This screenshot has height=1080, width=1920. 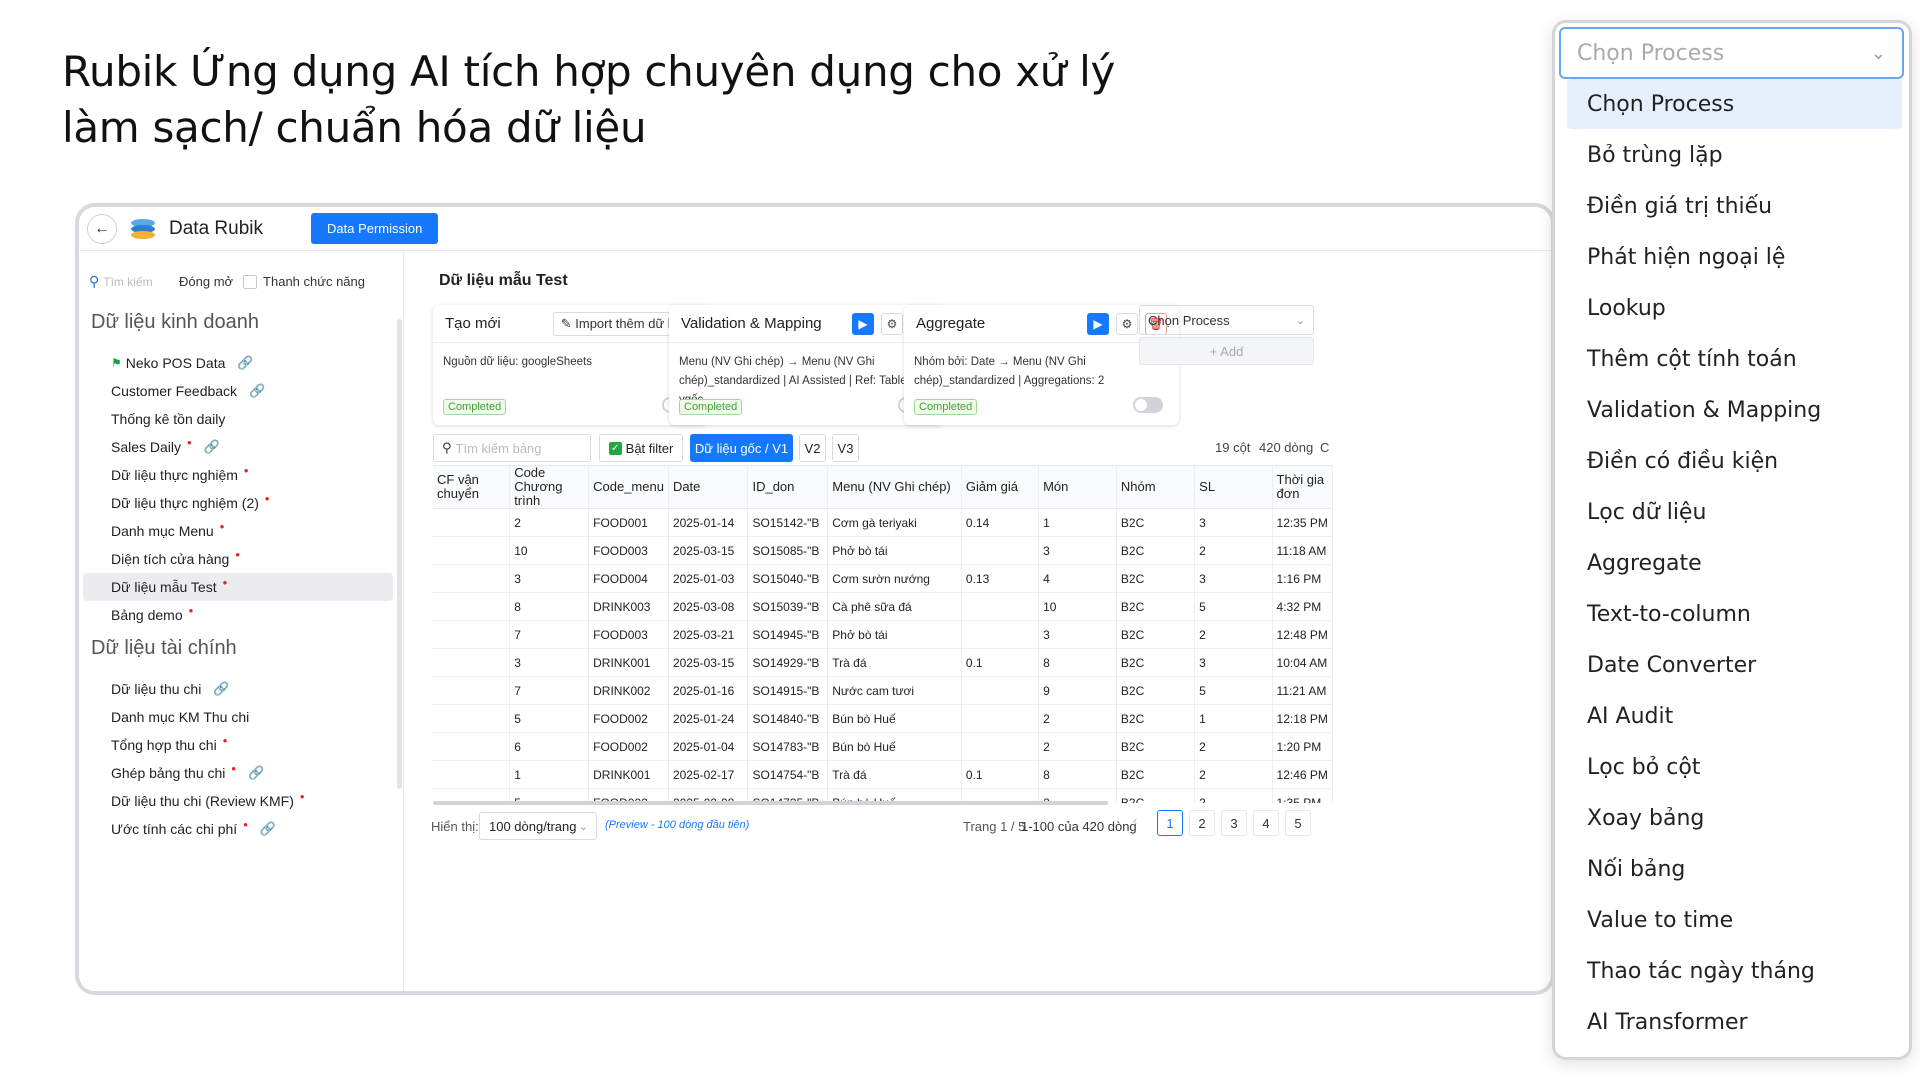 I want to click on page-size-select: 100 dòng/trang ⌄, so click(x=538, y=826).